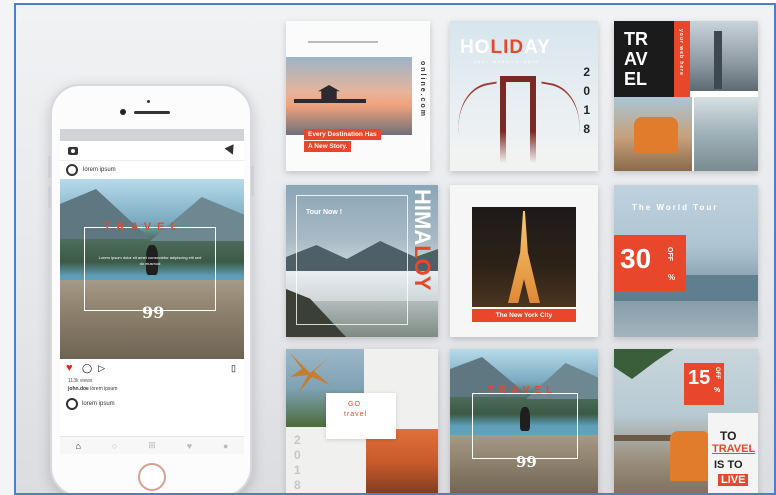 Image resolution: width=776 pixels, height=495 pixels. Describe the element at coordinates (699, 378) in the screenshot. I see `discount-value: 15` at that location.